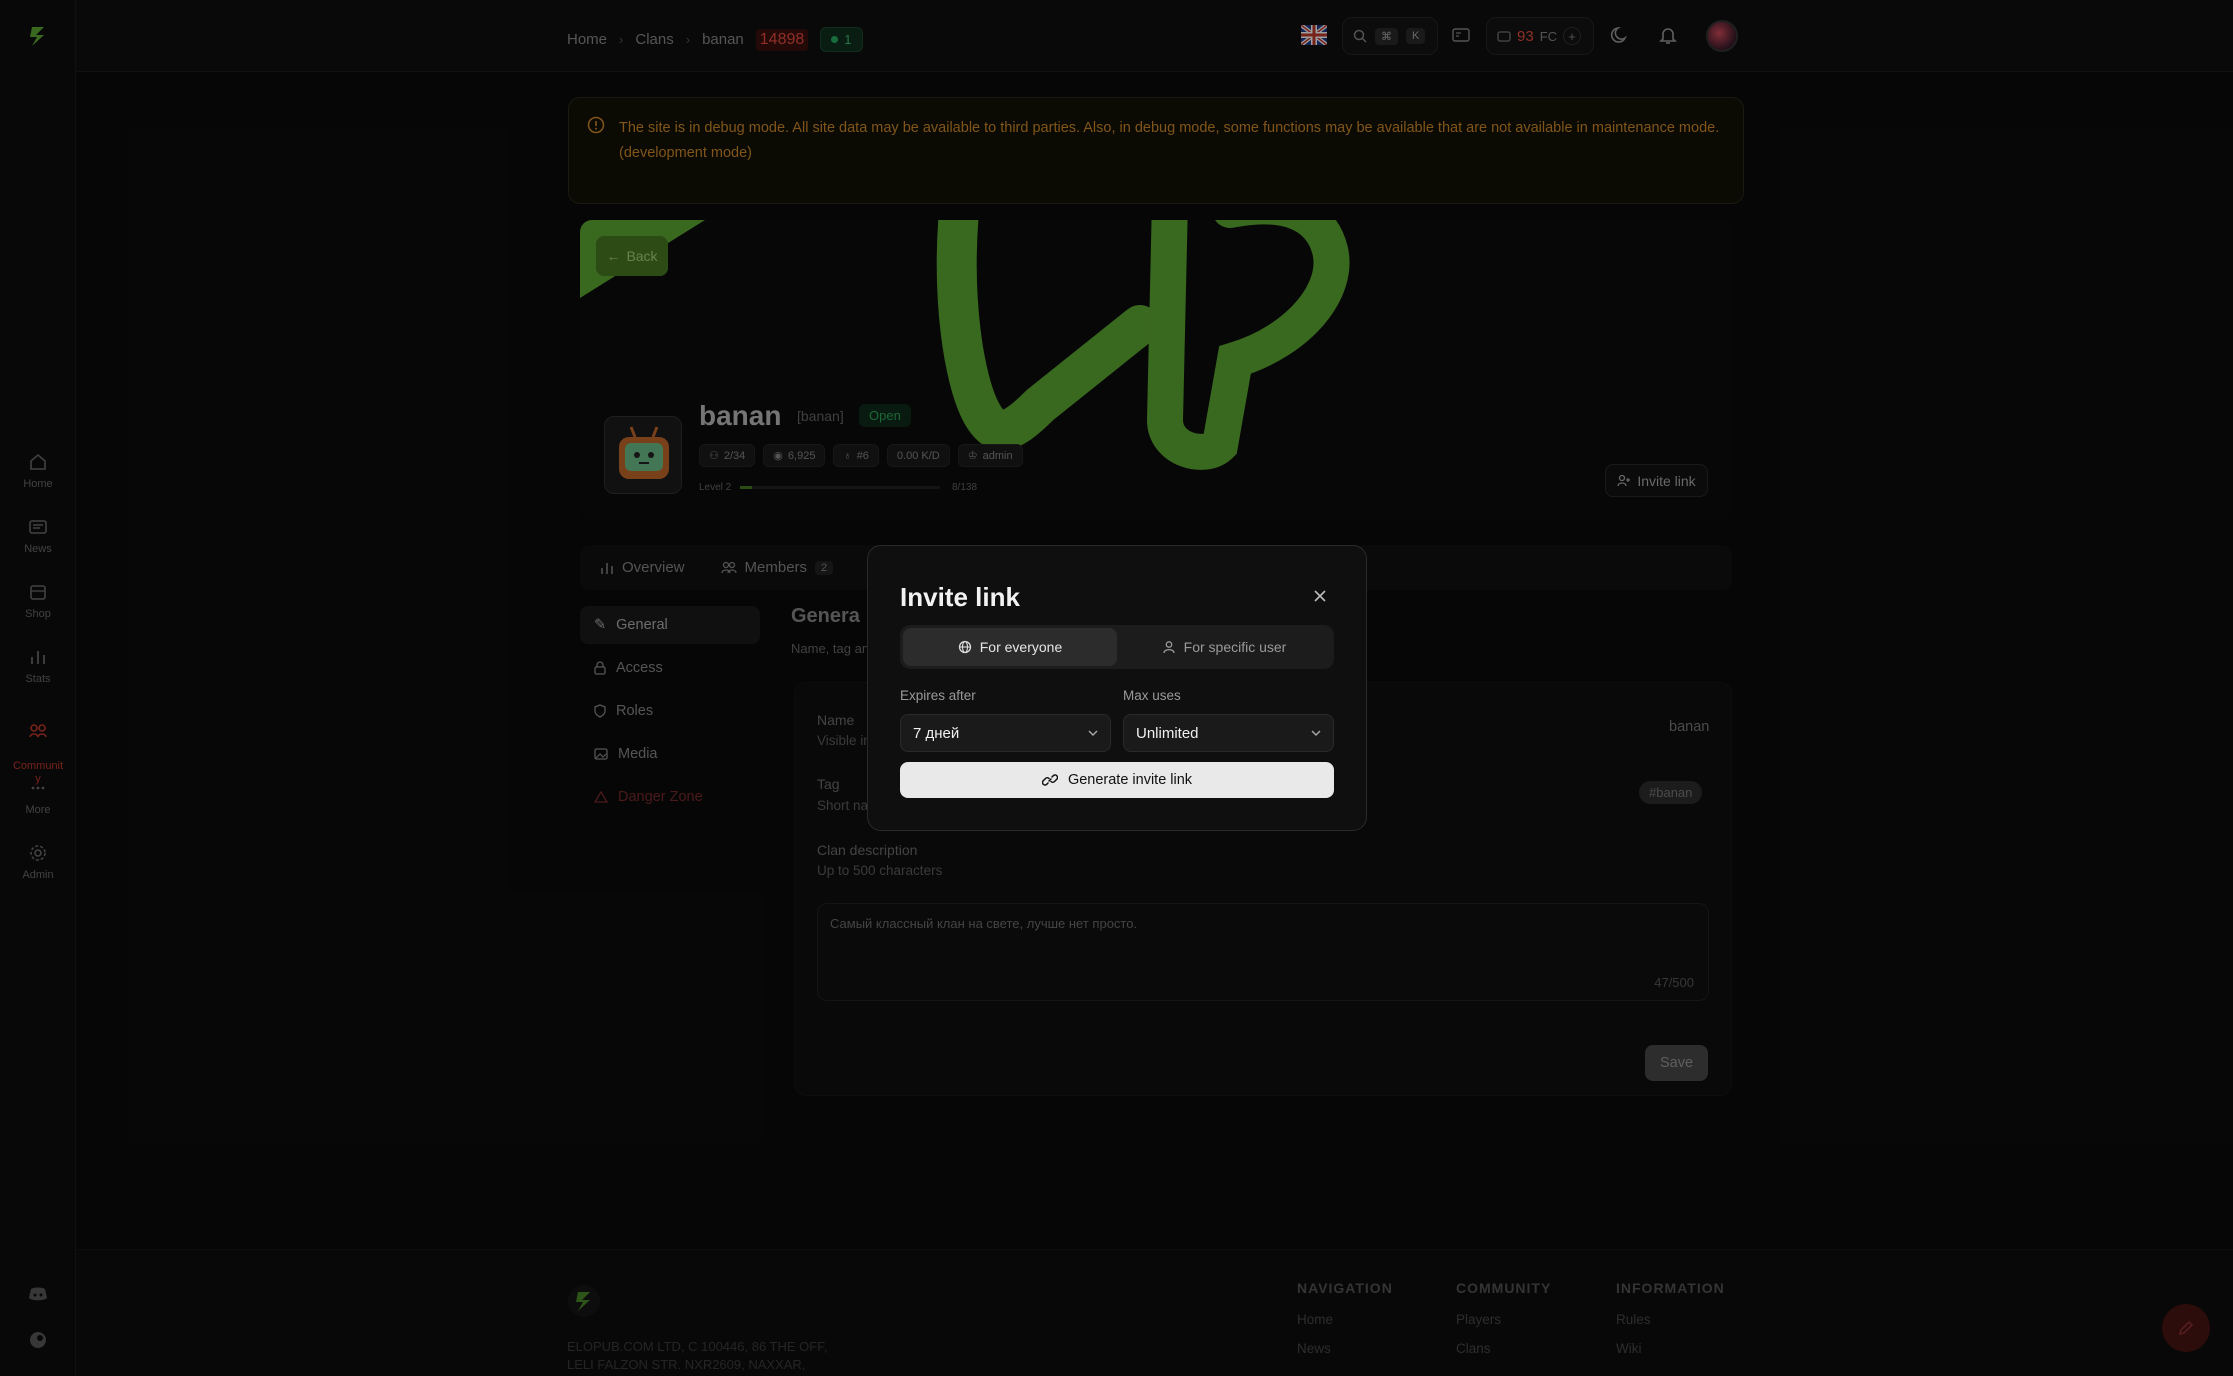 The width and height of the screenshot is (2233, 1376). Describe the element at coordinates (960, 597) in the screenshot. I see `modal-title: Invite link` at that location.